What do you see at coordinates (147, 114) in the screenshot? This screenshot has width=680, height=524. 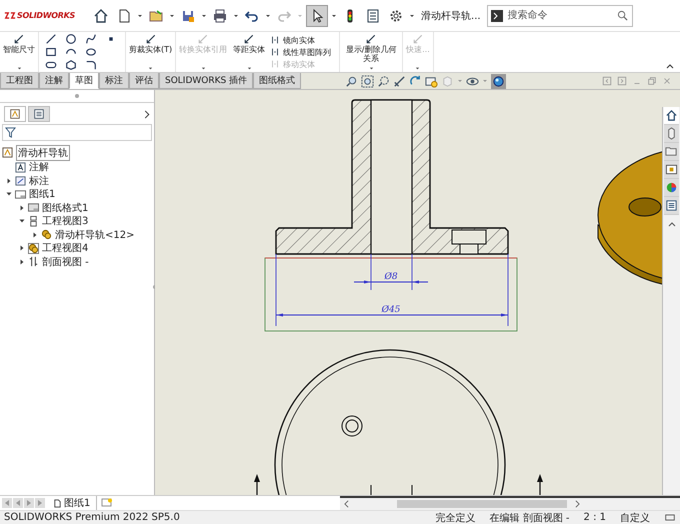 I see `chevron-right-icon` at bounding box center [147, 114].